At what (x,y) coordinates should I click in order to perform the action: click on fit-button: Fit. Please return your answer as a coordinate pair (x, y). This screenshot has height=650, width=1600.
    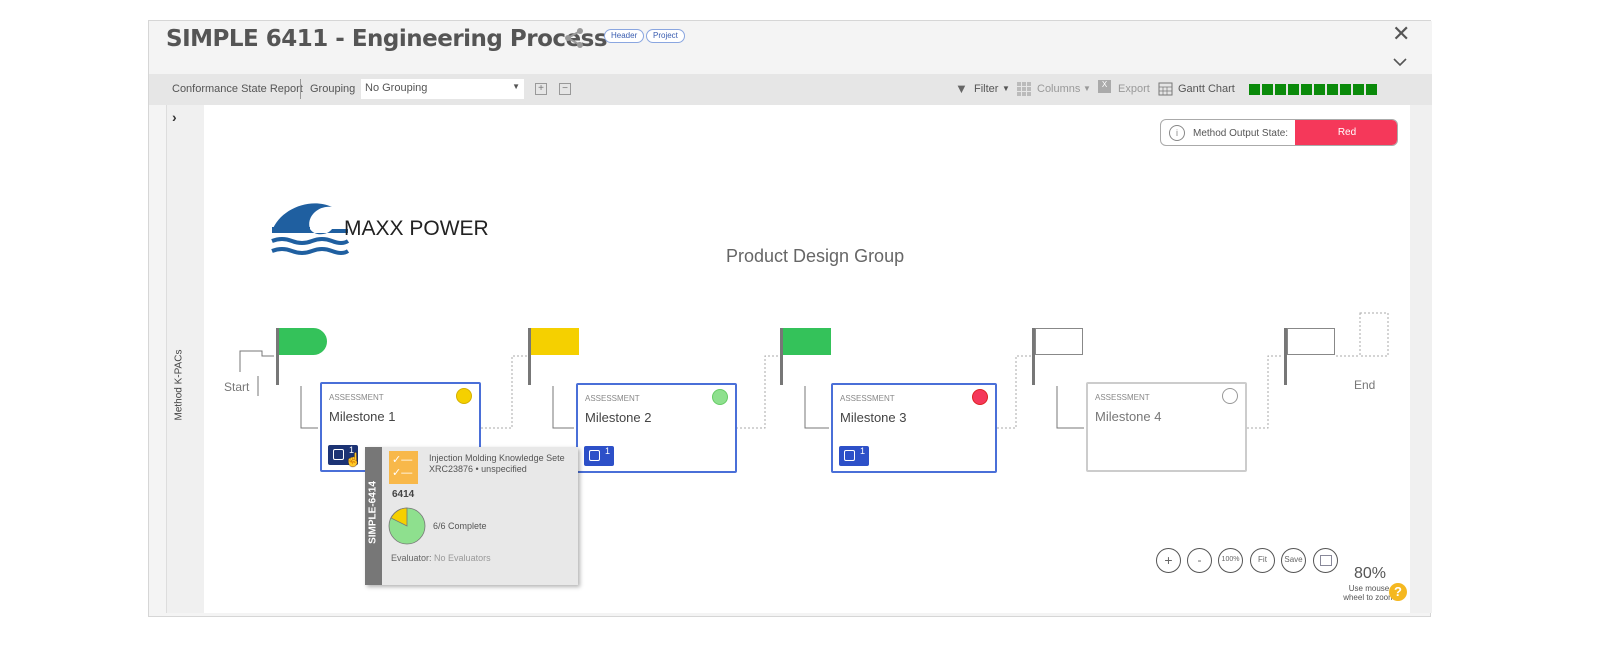
    Looking at the image, I should click on (1262, 560).